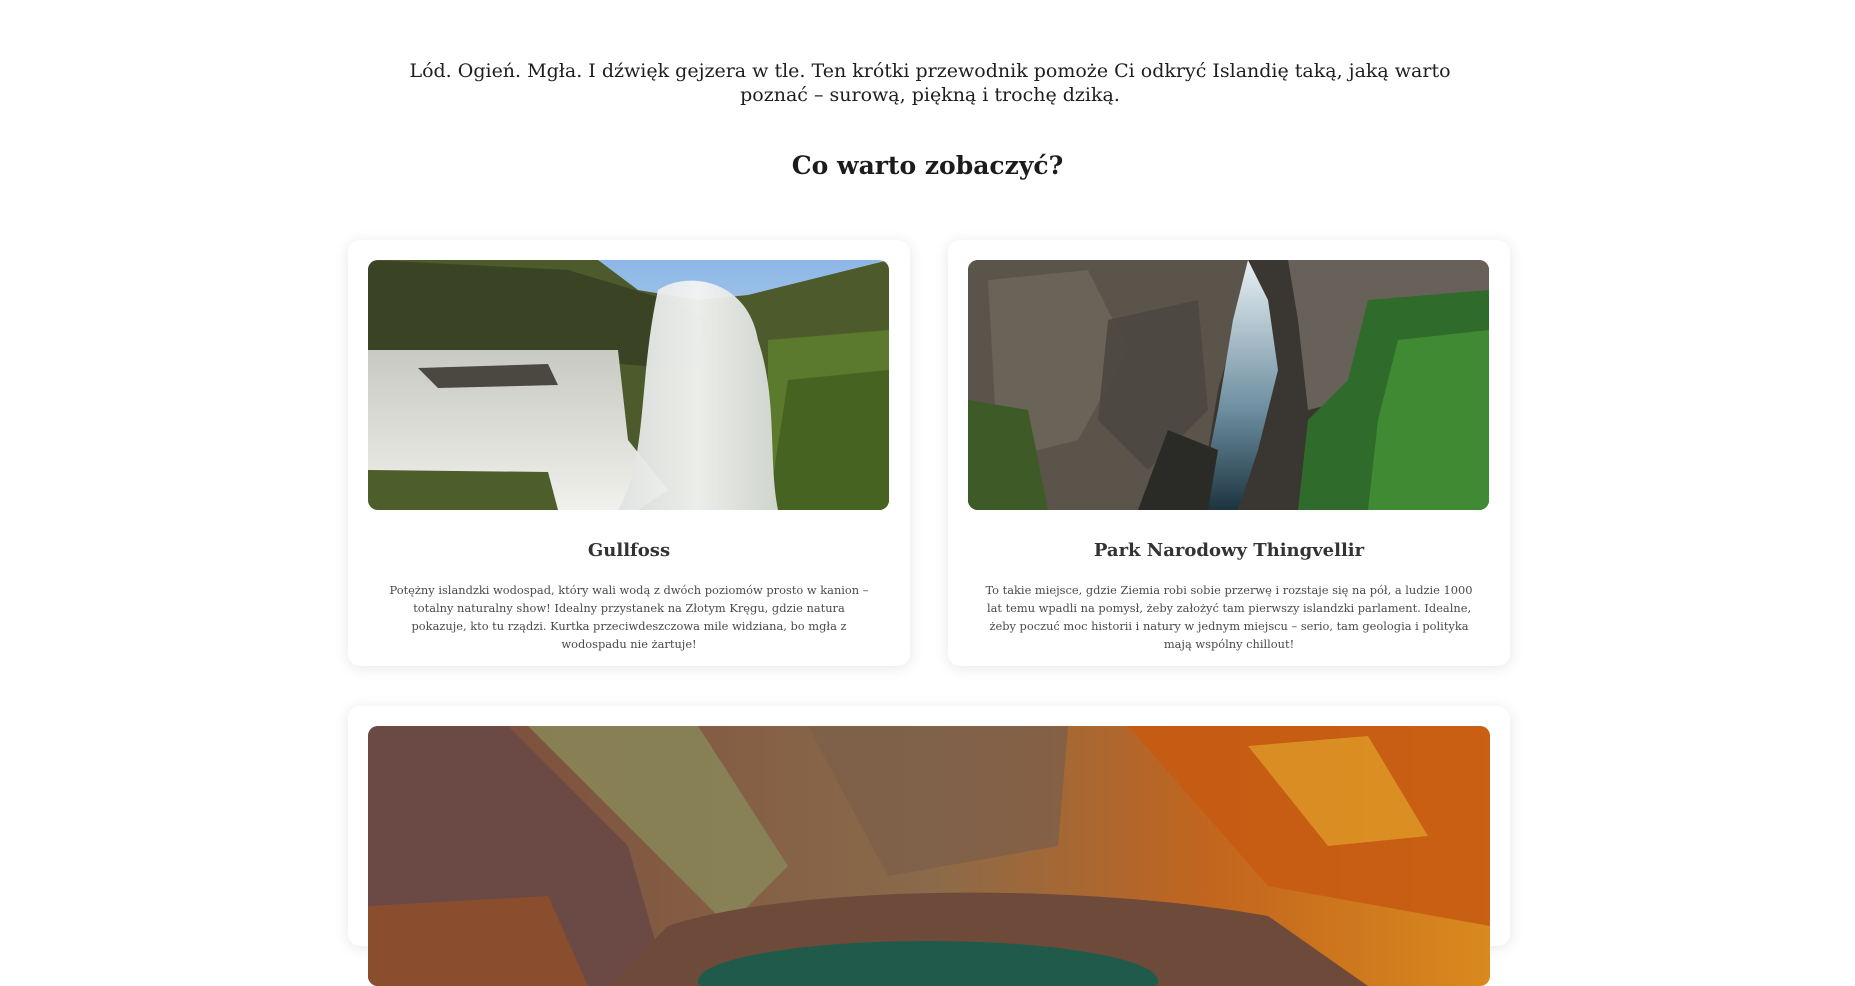 The height and width of the screenshot is (986, 1855). I want to click on card-title: Gullfoss, so click(629, 550).